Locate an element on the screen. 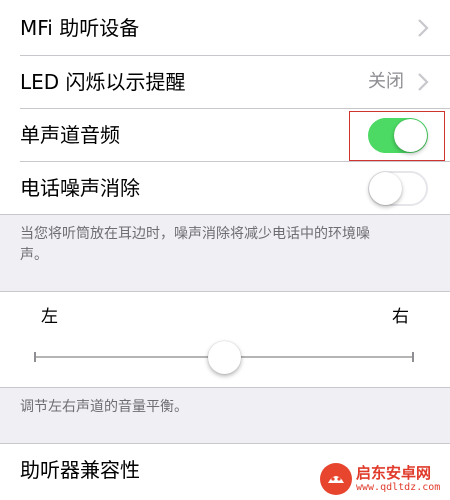  noise-cancellation-toggle is located at coordinates (398, 188).